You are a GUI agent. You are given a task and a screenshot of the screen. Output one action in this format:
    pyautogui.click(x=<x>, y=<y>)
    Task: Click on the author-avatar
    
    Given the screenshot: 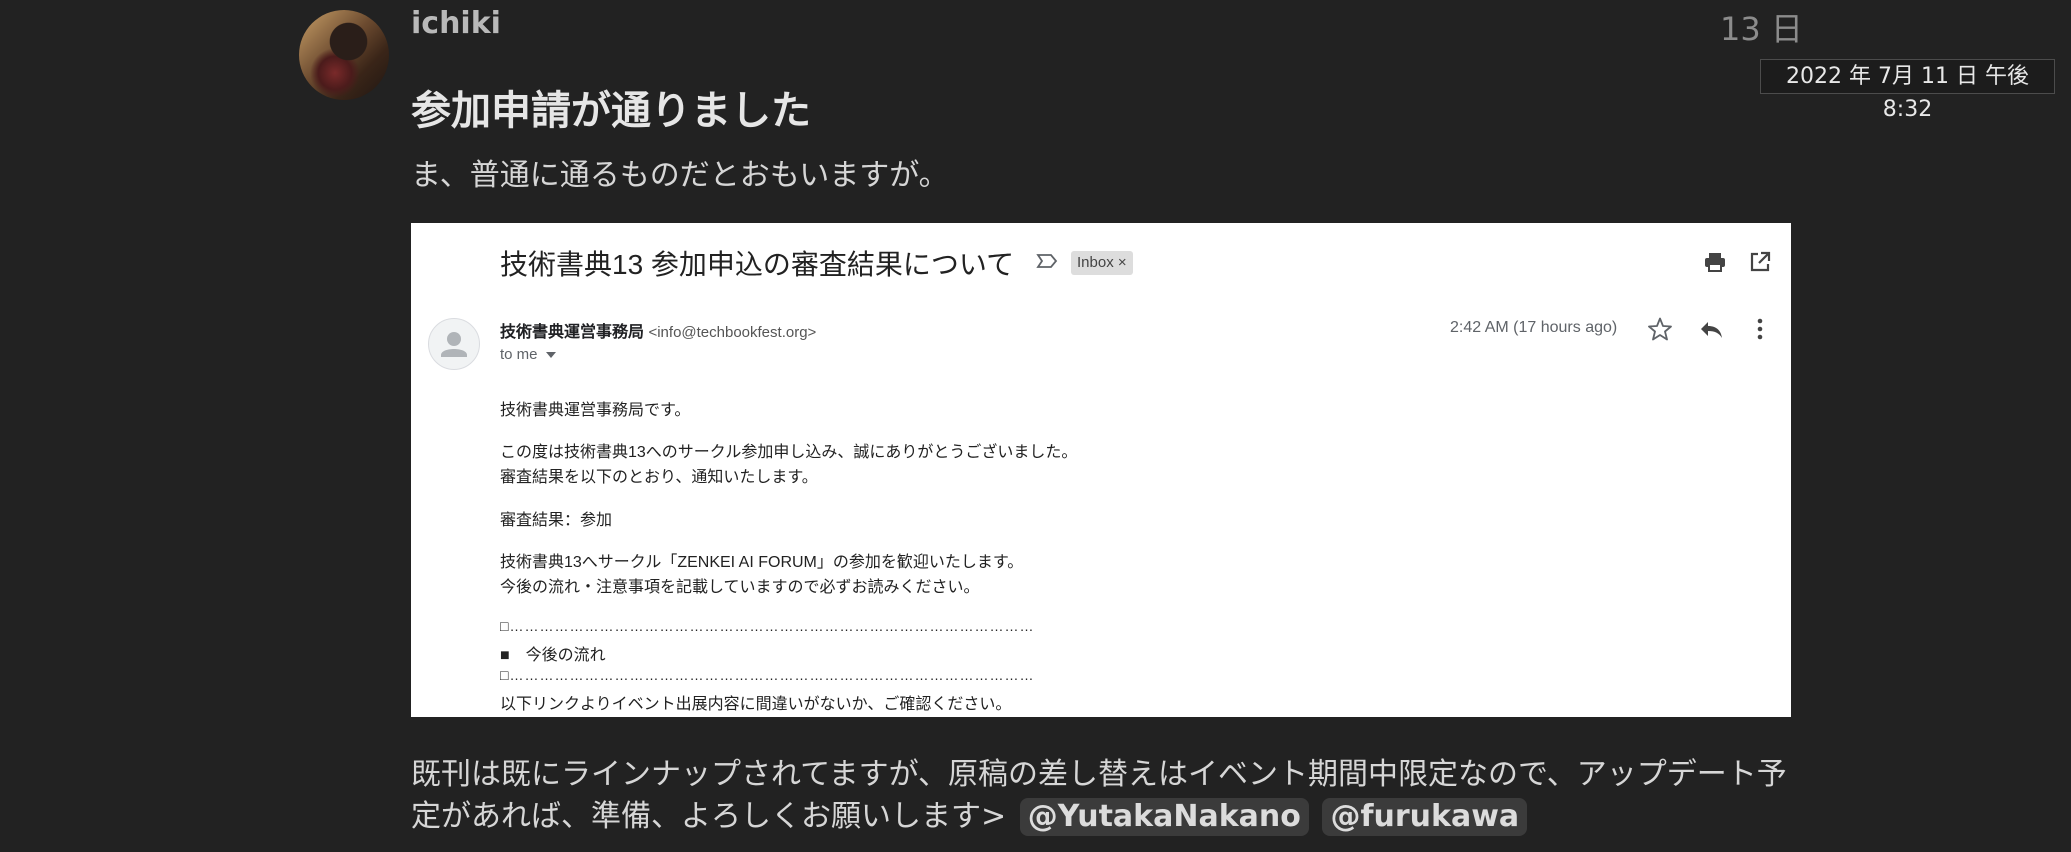 What is the action you would take?
    pyautogui.click(x=344, y=55)
    